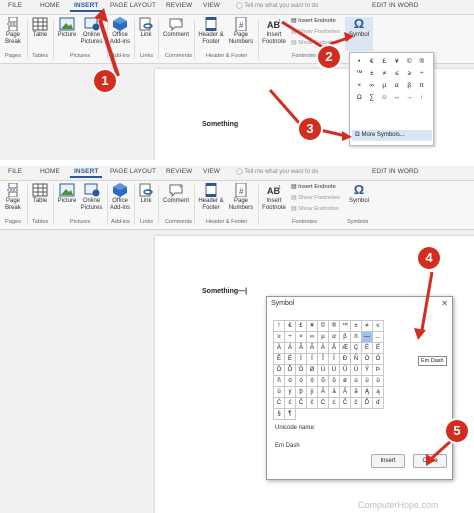 The height and width of the screenshot is (513, 474). What do you see at coordinates (398, 505) in the screenshot?
I see `watermark: ComputerHope.com` at bounding box center [398, 505].